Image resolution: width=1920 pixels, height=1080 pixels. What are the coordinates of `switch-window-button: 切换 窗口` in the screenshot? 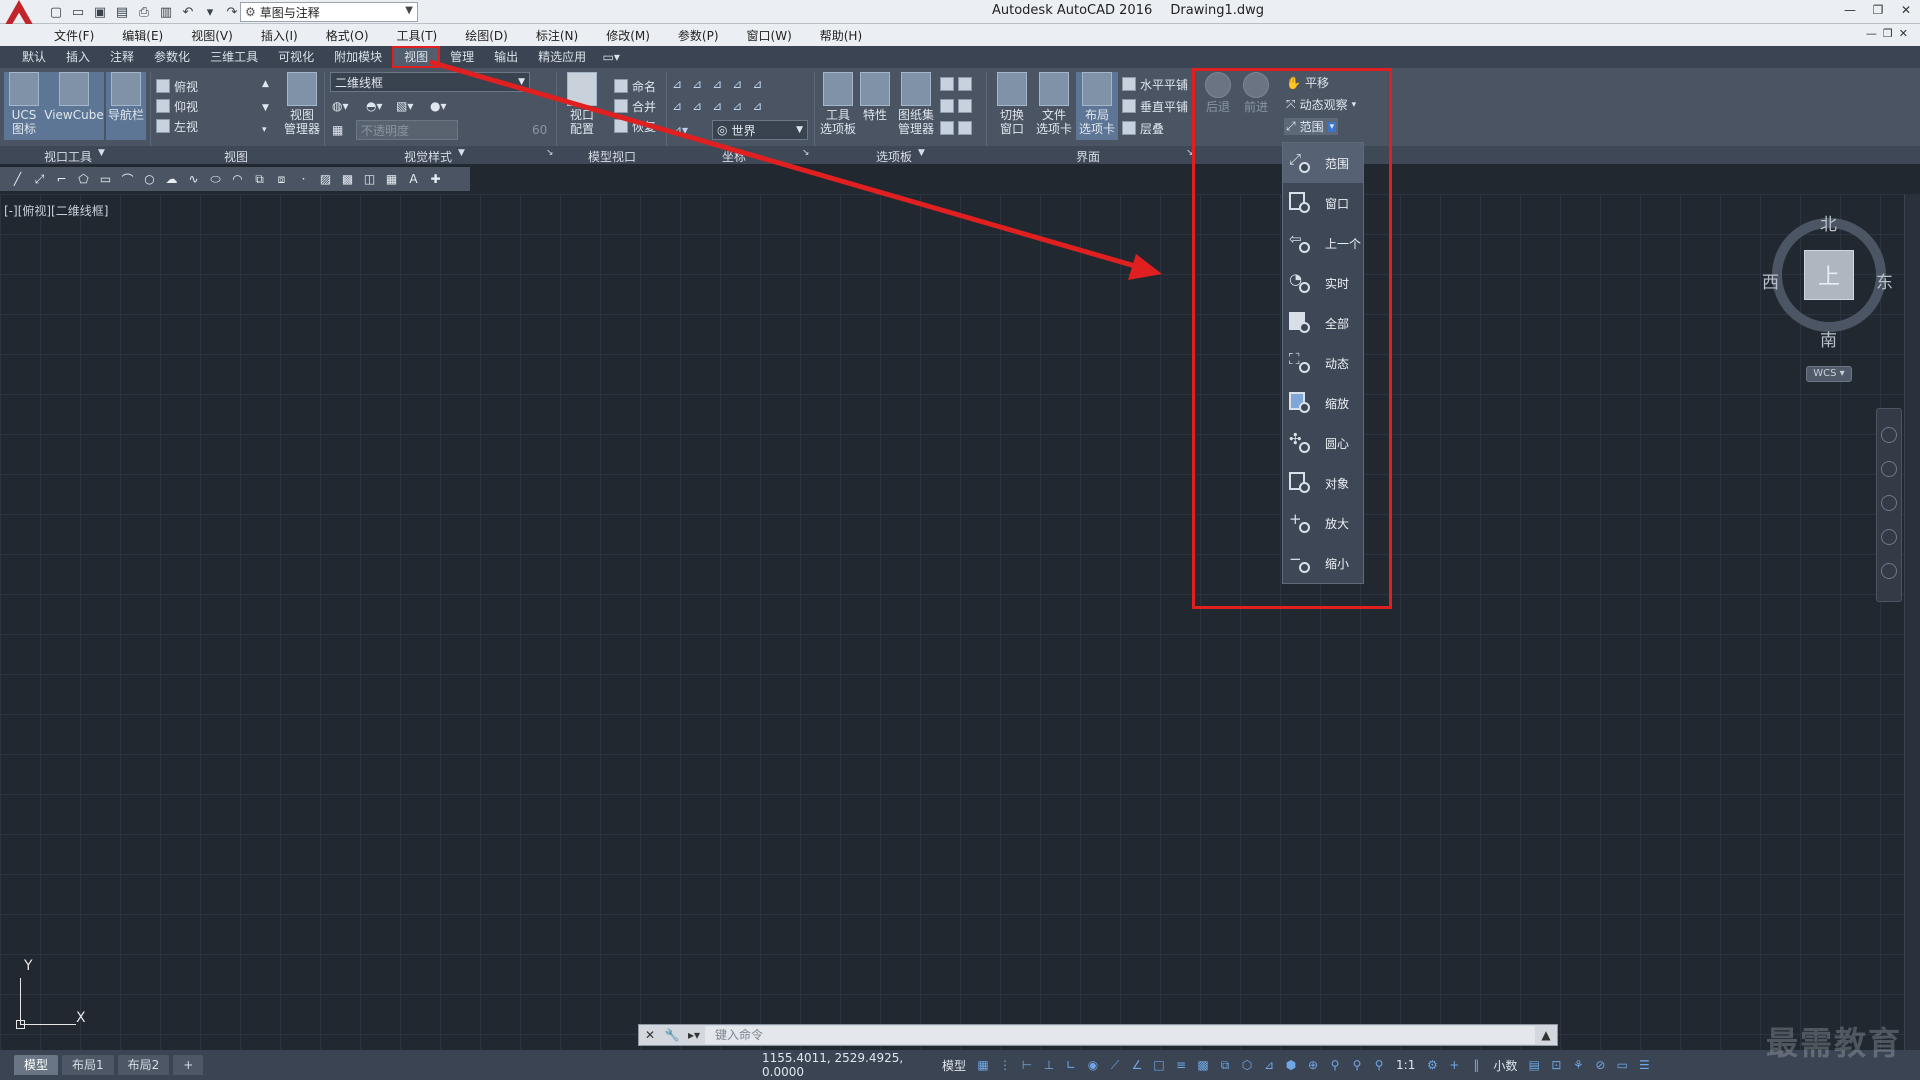 It's located at (1012, 106).